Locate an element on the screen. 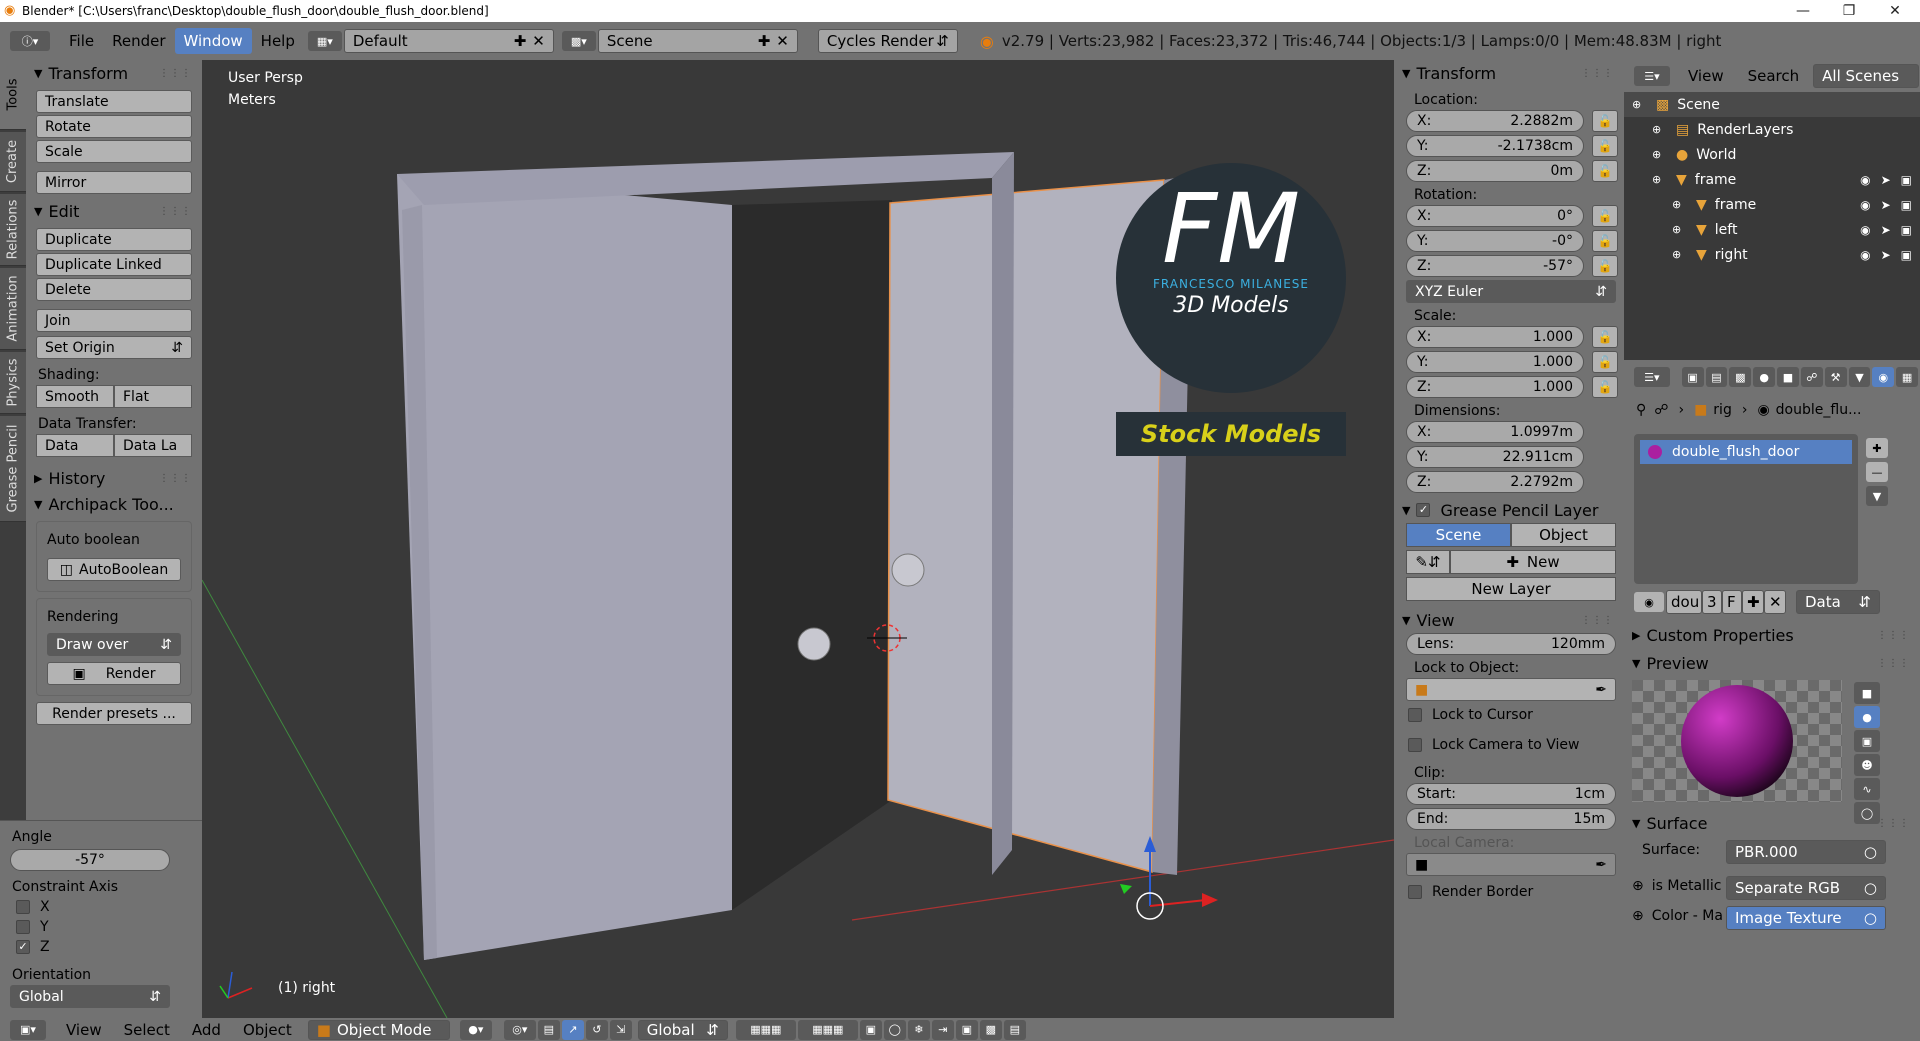  outliner-editor-icon: ☰▾ is located at coordinates (1652, 76).